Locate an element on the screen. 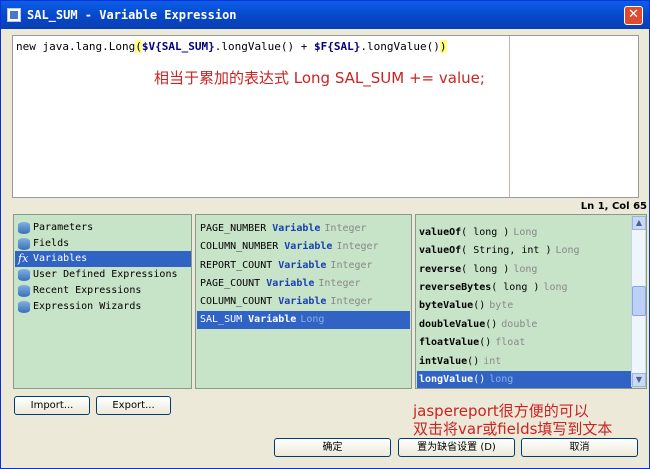 Image resolution: width=650 pixels, height=469 pixels. set-default-button: 置为缺省设置 (D) is located at coordinates (456, 447).